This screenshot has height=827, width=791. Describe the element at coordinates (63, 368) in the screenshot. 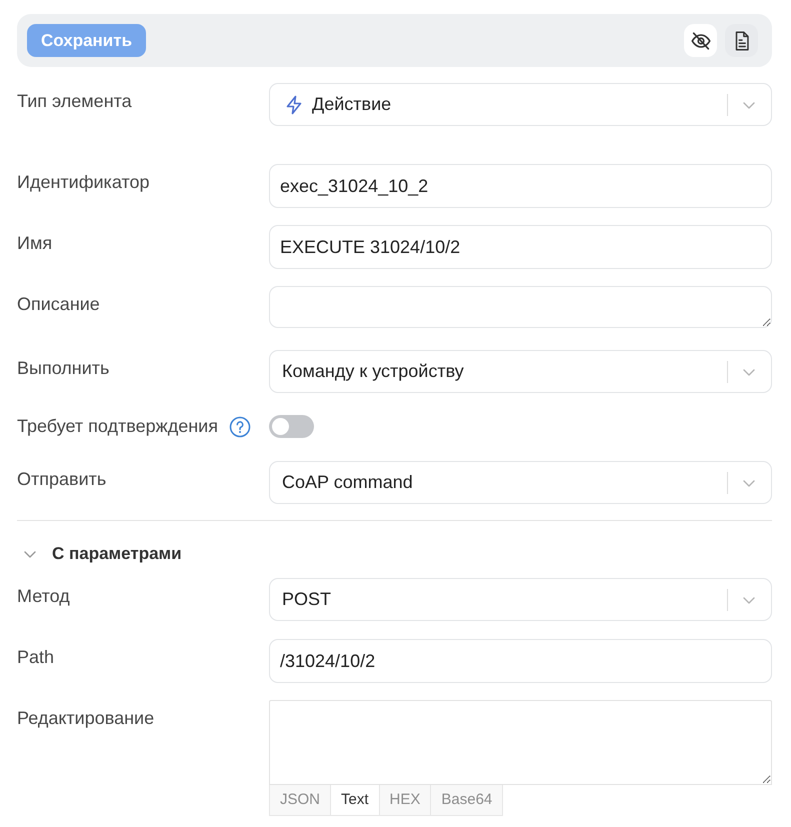

I see `field-label: Выполнить` at that location.